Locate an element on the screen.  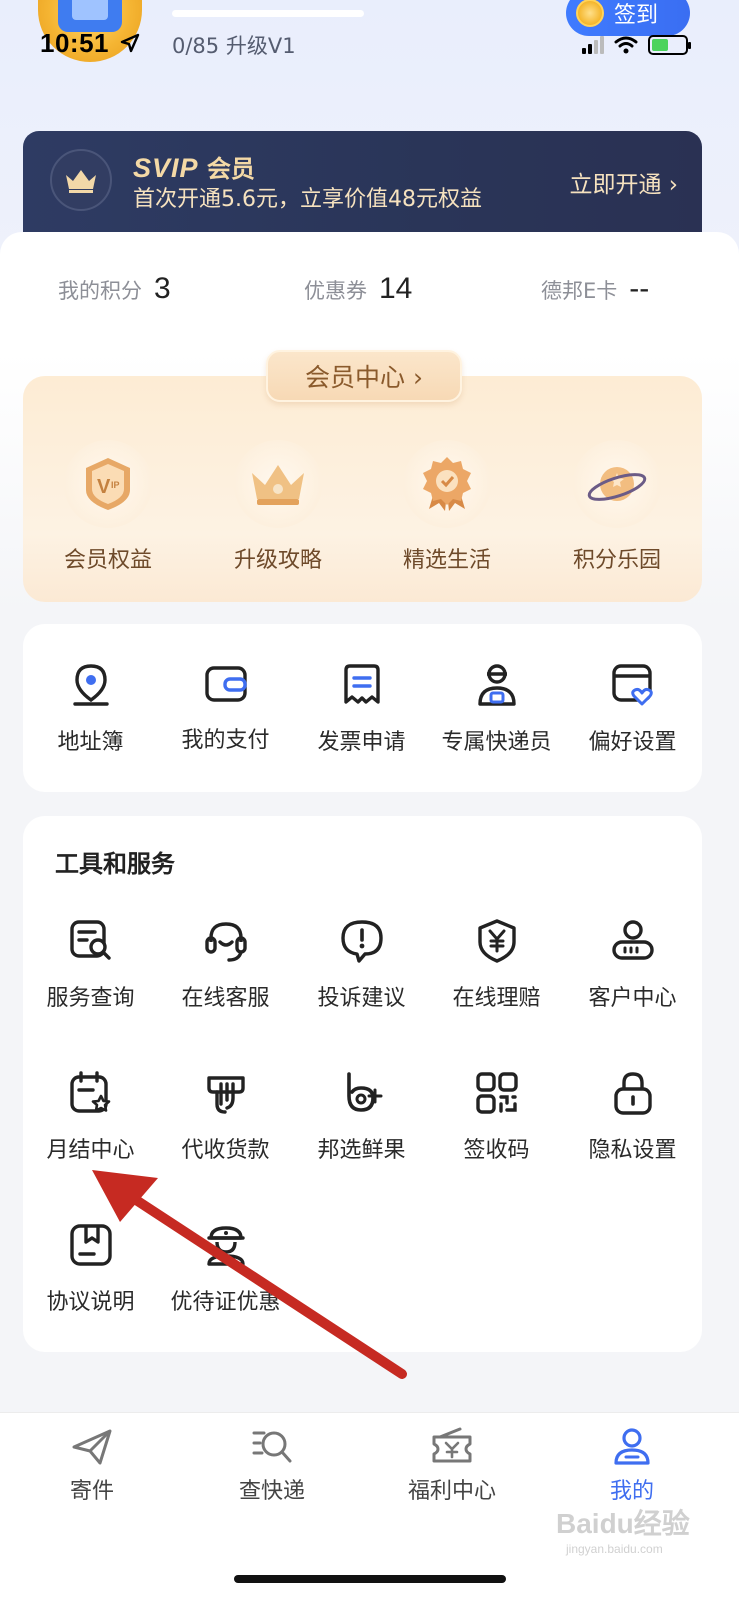
tools-services-title: 工具和服务 is located at coordinates (115, 864).